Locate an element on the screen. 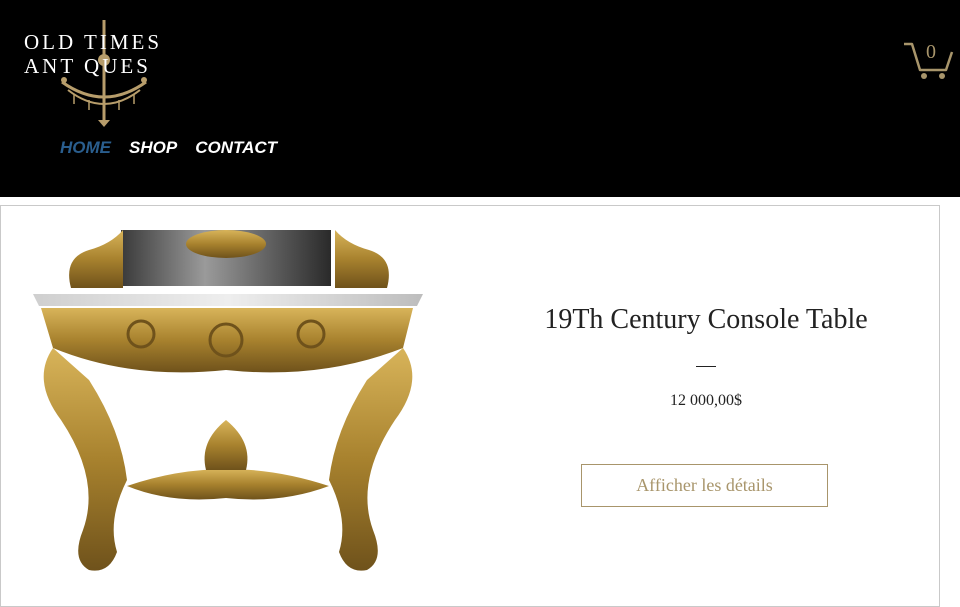 Image resolution: width=960 pixels, height=607 pixels. nav-contact: CONTACT is located at coordinates (236, 148).